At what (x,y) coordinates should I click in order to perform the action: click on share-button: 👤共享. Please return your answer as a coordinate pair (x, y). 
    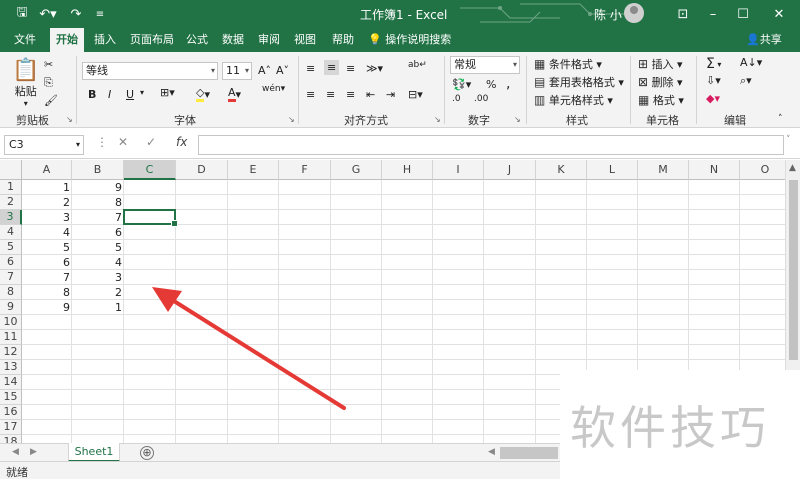
    Looking at the image, I should click on (764, 40).